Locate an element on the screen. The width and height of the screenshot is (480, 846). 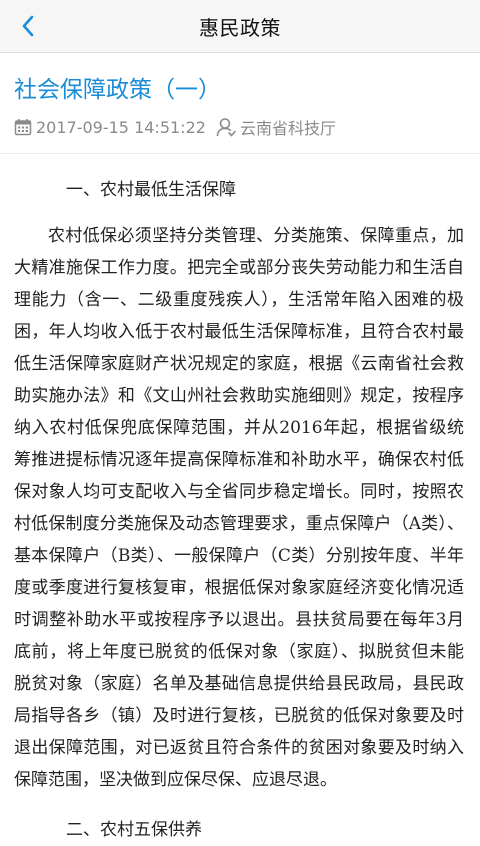
navigation-bar: 惠民政策 is located at coordinates (240, 26).